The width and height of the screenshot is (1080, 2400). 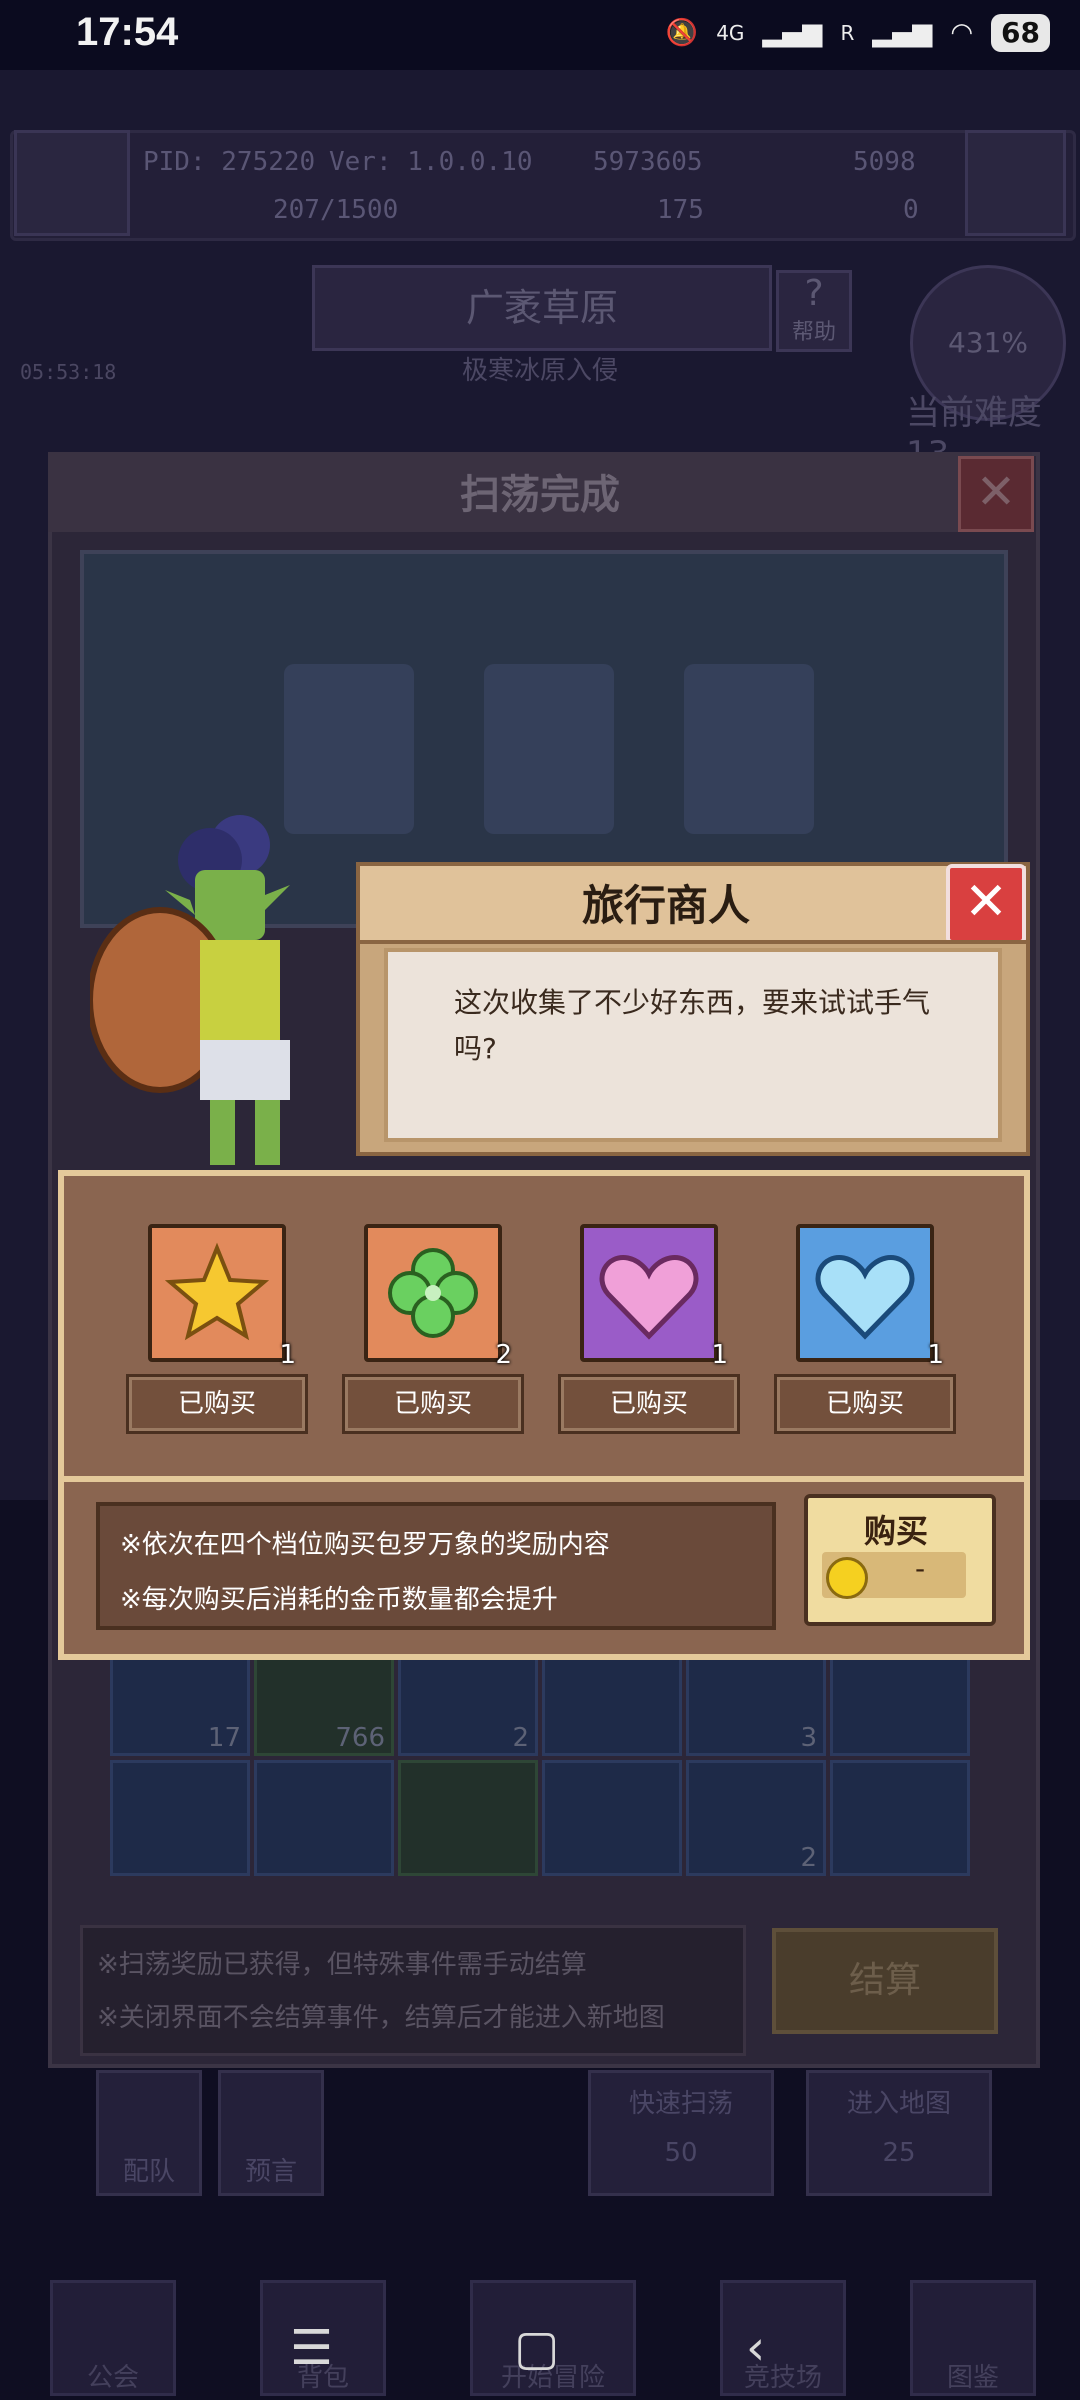 What do you see at coordinates (885, 1981) in the screenshot?
I see `settle-button: 结算` at bounding box center [885, 1981].